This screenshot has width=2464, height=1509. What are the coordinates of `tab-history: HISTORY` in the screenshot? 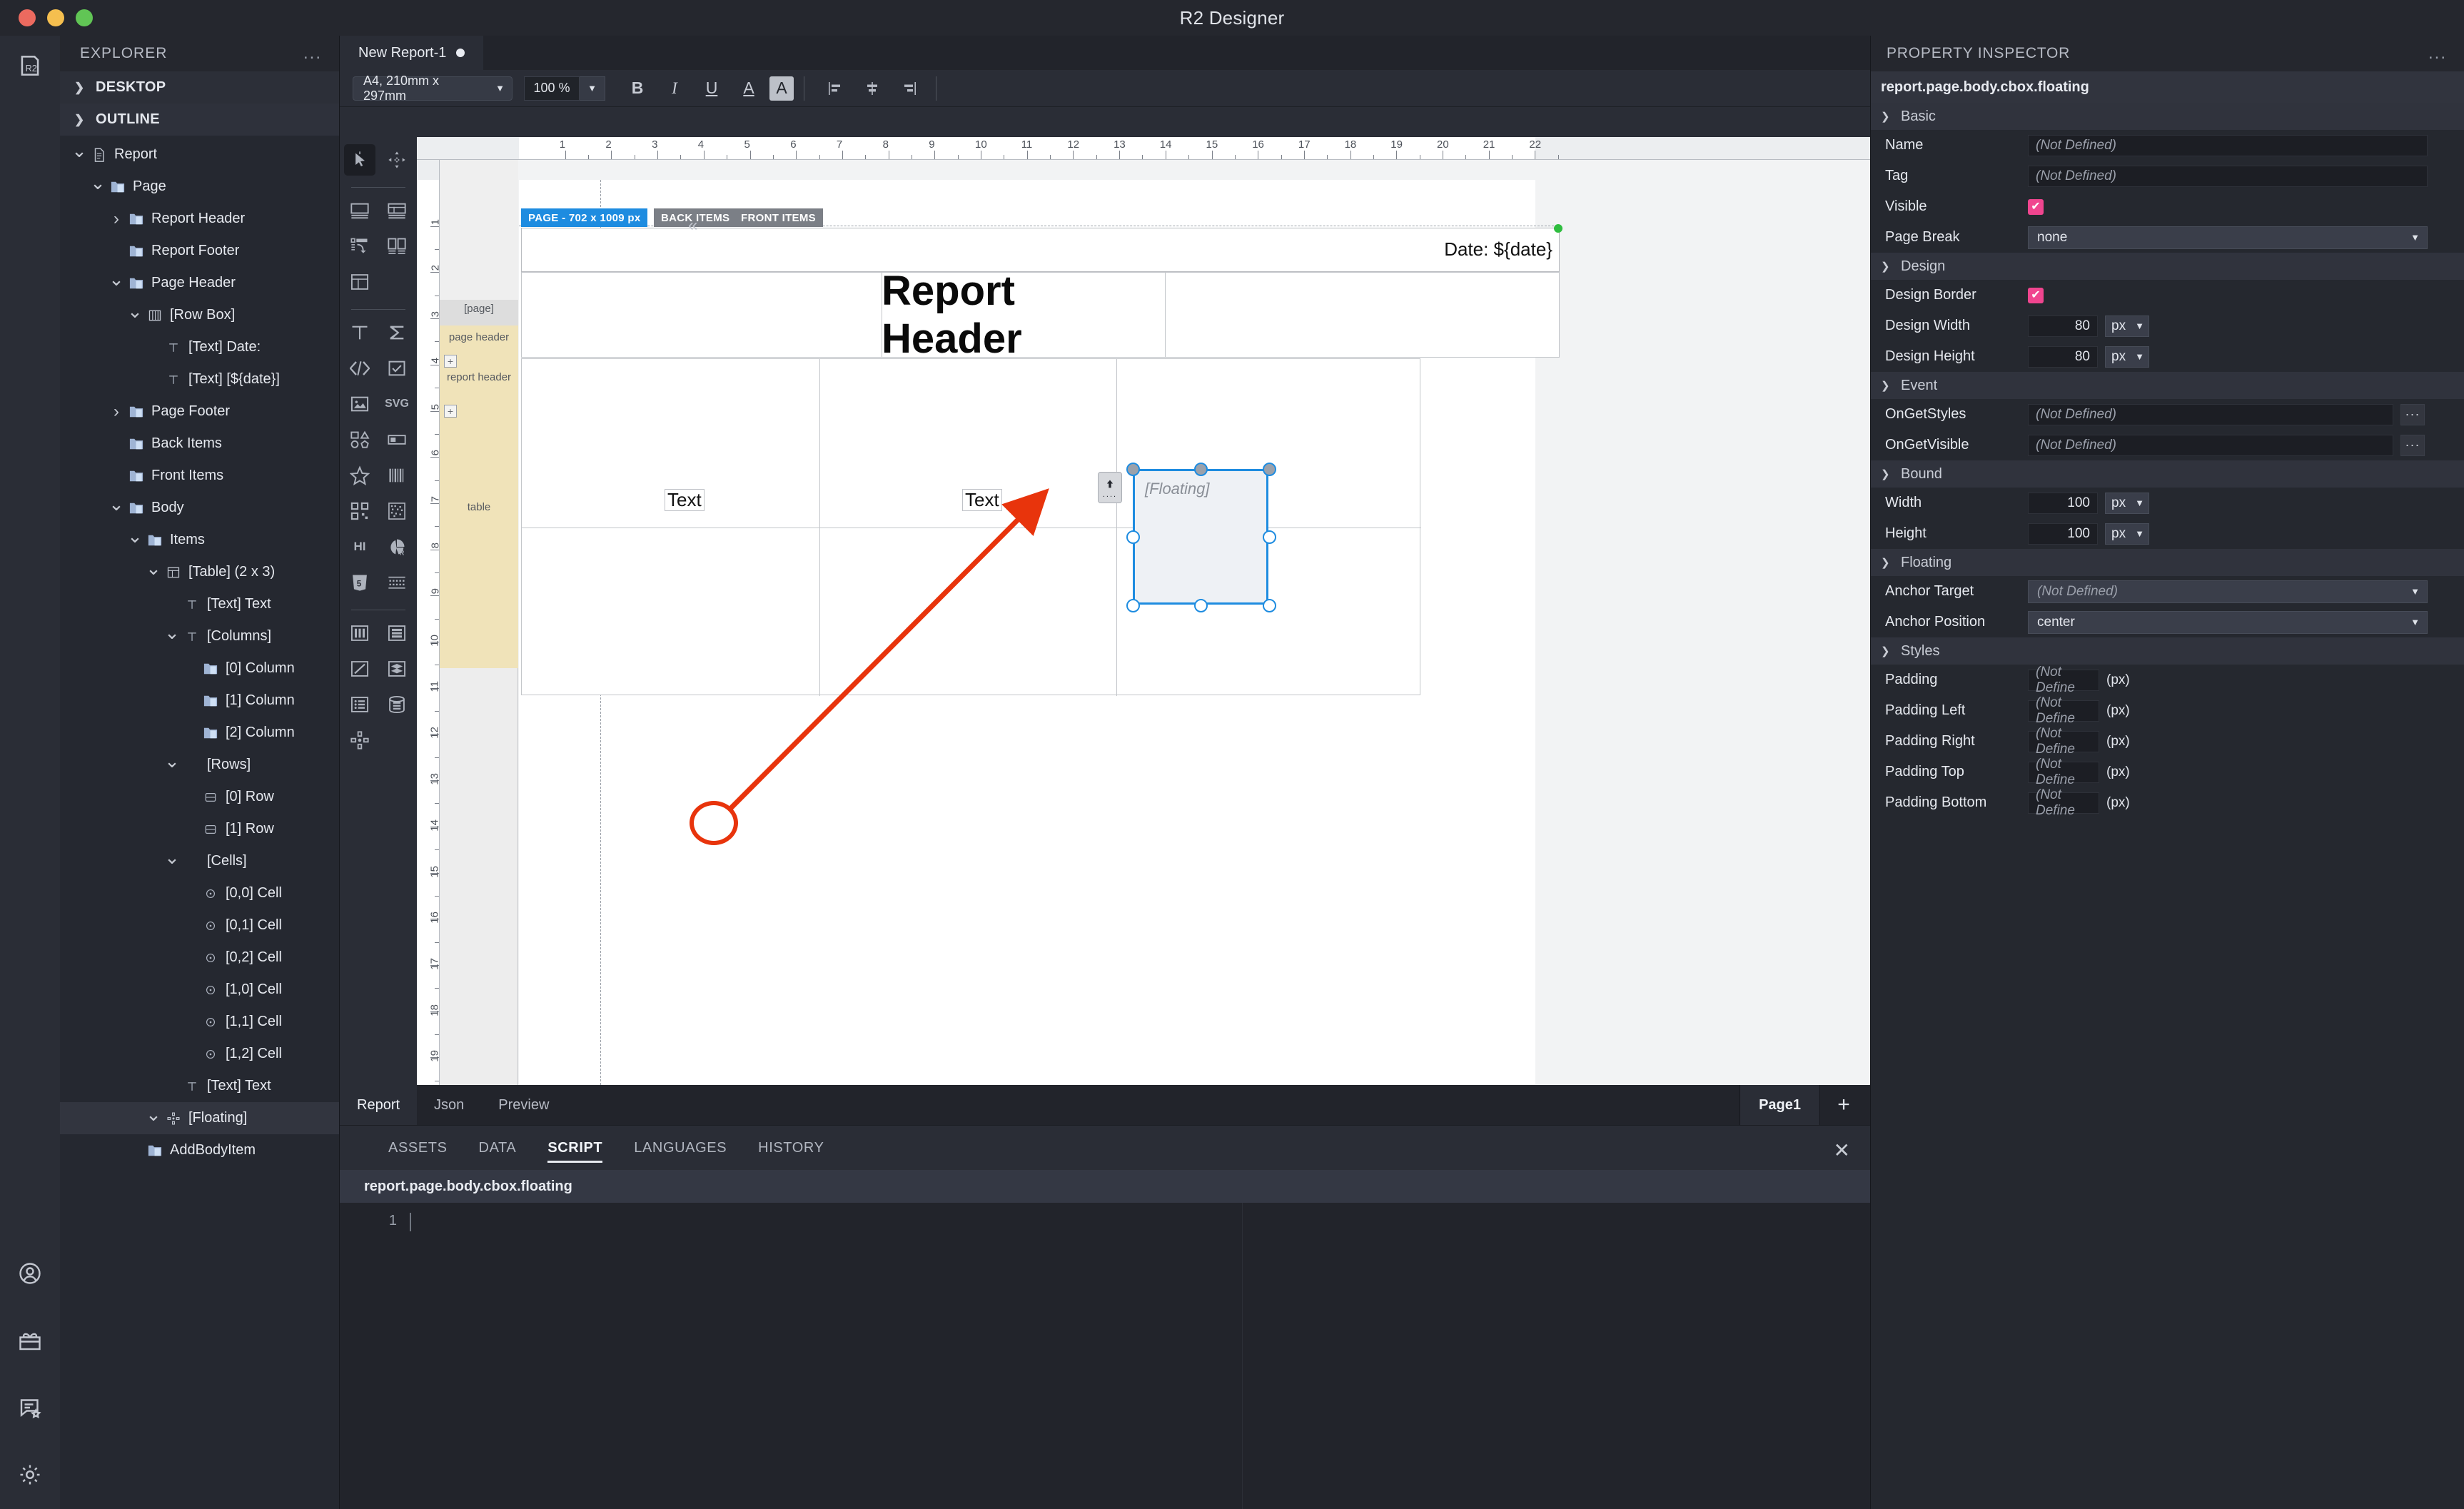 It's located at (790, 1148).